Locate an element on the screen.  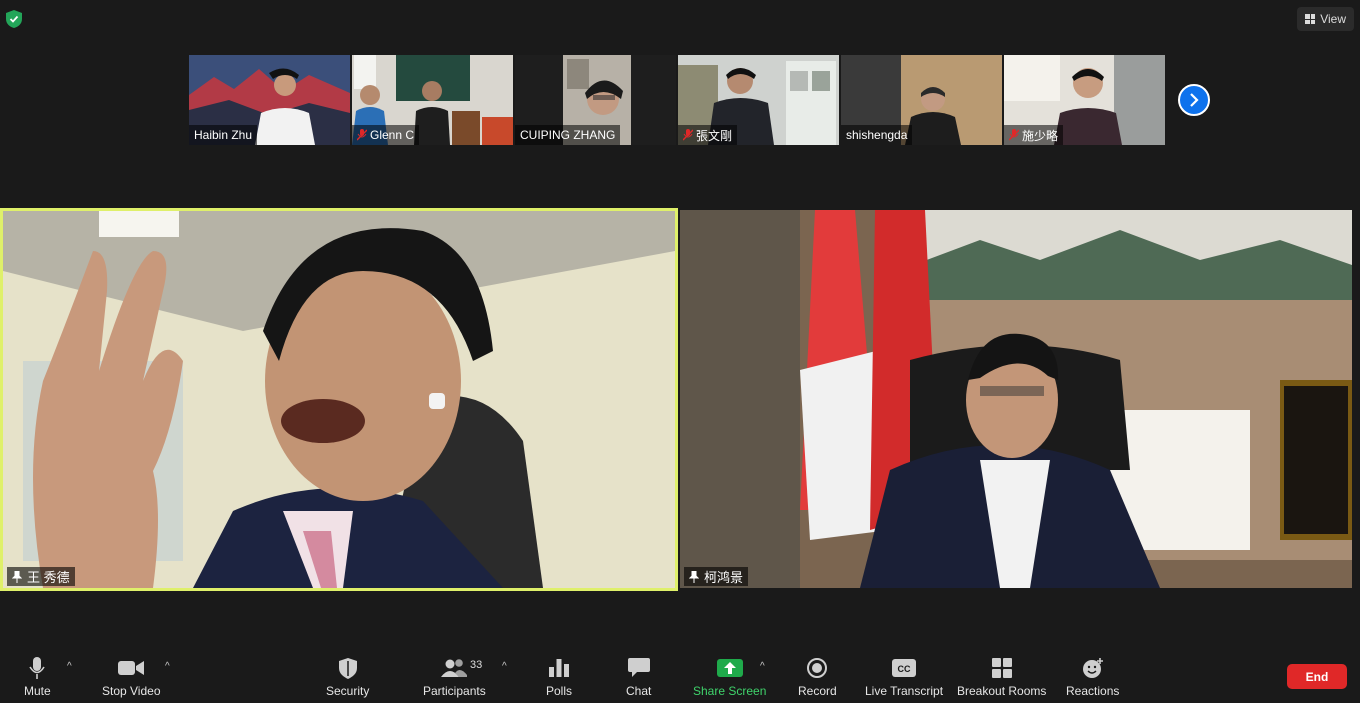
breakout-rooms-grid-icon is located at coordinates (1001, 668).